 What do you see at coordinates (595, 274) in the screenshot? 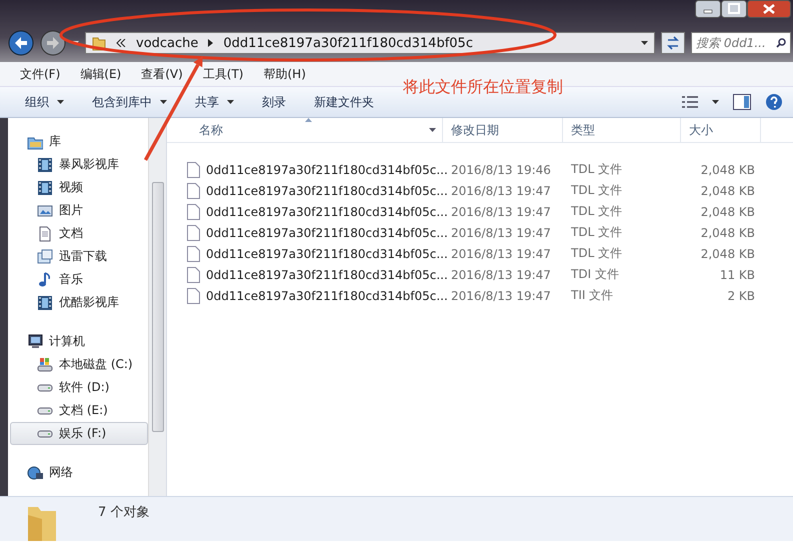
I see `table-cell-text: TDI 文件` at bounding box center [595, 274].